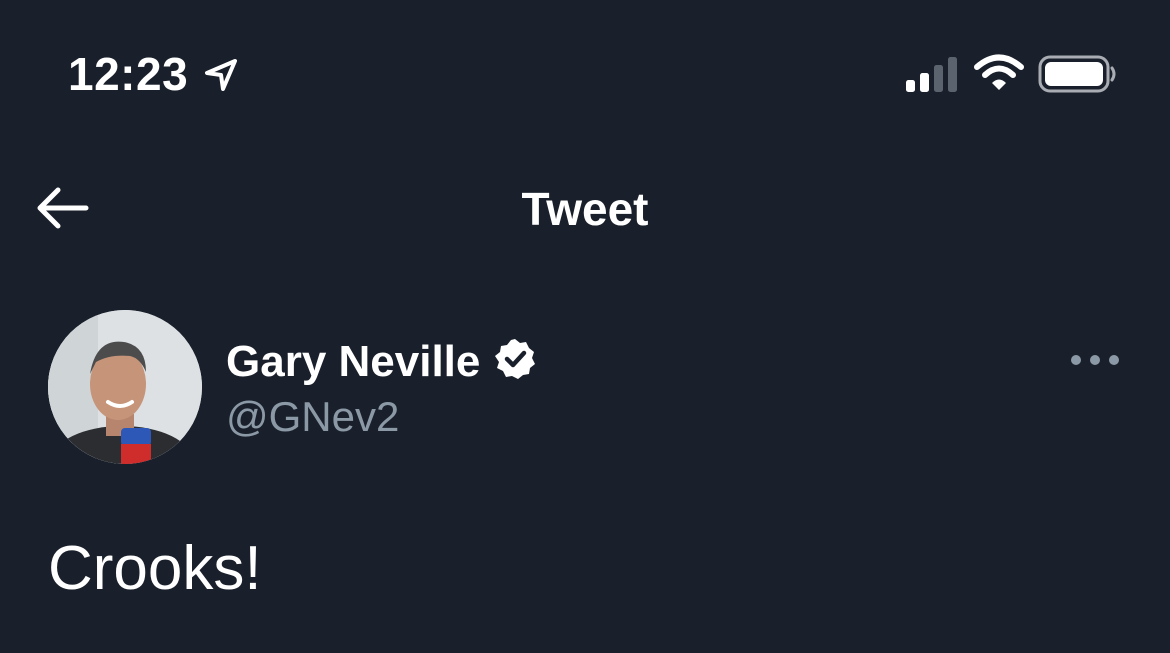 This screenshot has height=653, width=1170. Describe the element at coordinates (515, 359) in the screenshot. I see `verified-badge-icon` at that location.